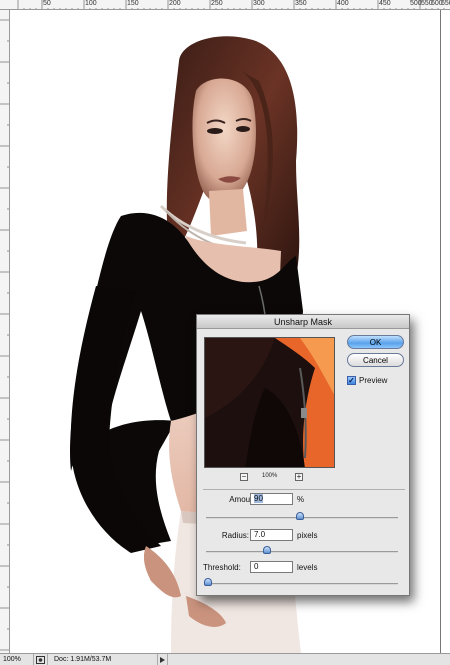 The image size is (450, 665). I want to click on document-size-info: Doc: 1.91M/53.7M, so click(103, 659).